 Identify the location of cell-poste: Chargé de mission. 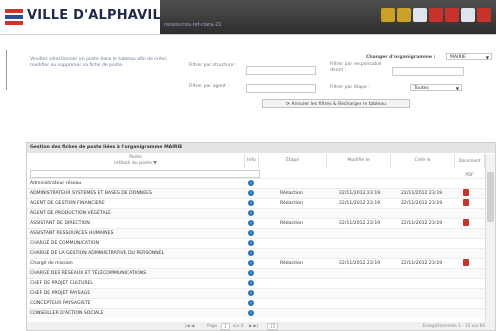
(51, 263).